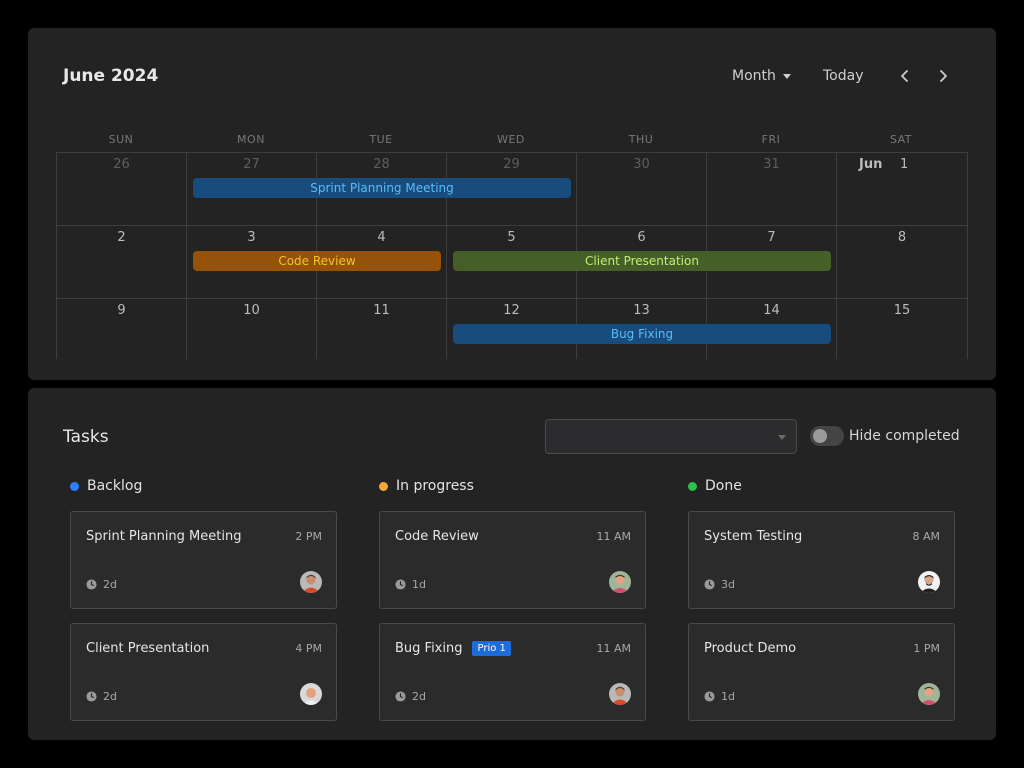  I want to click on day-number: 29, so click(511, 164).